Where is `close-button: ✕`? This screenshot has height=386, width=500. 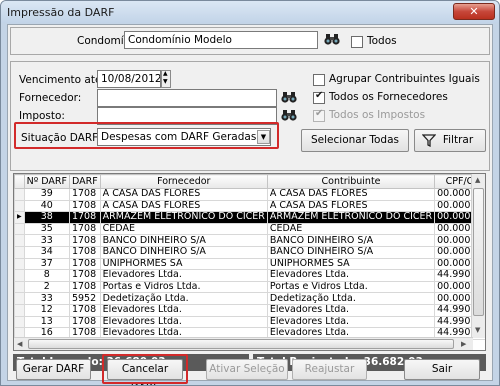
close-button: ✕ is located at coordinates (474, 11).